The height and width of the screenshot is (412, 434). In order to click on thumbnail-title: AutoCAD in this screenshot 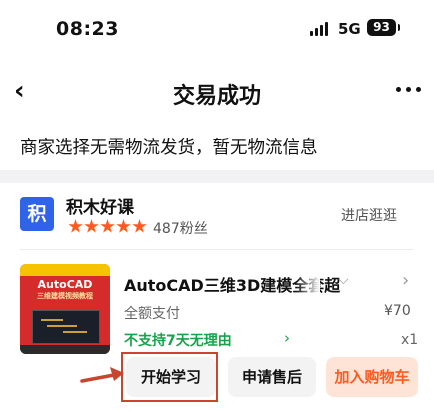, I will do `click(65, 284)`.